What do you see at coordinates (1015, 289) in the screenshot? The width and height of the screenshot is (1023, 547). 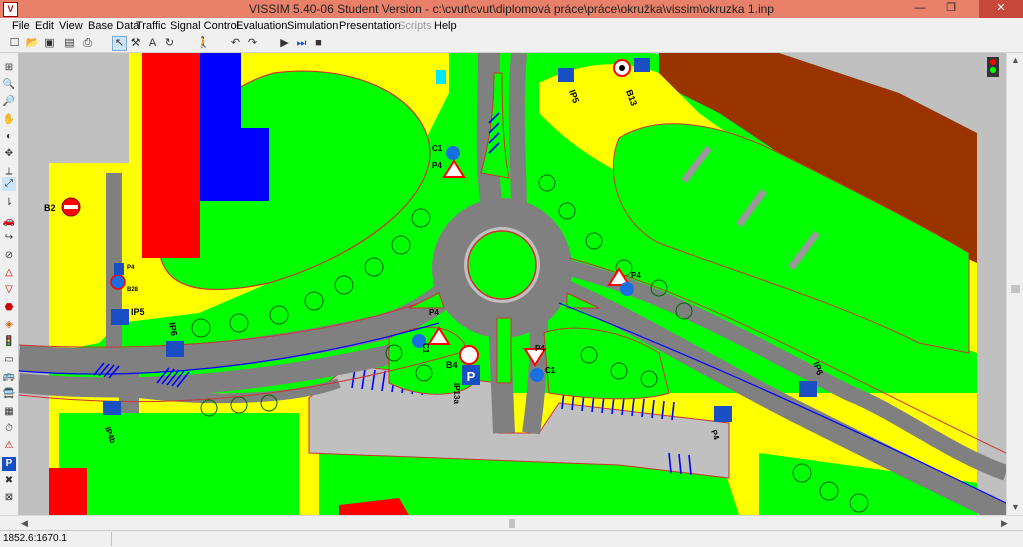 I see `vertical-scroll-thumb` at bounding box center [1015, 289].